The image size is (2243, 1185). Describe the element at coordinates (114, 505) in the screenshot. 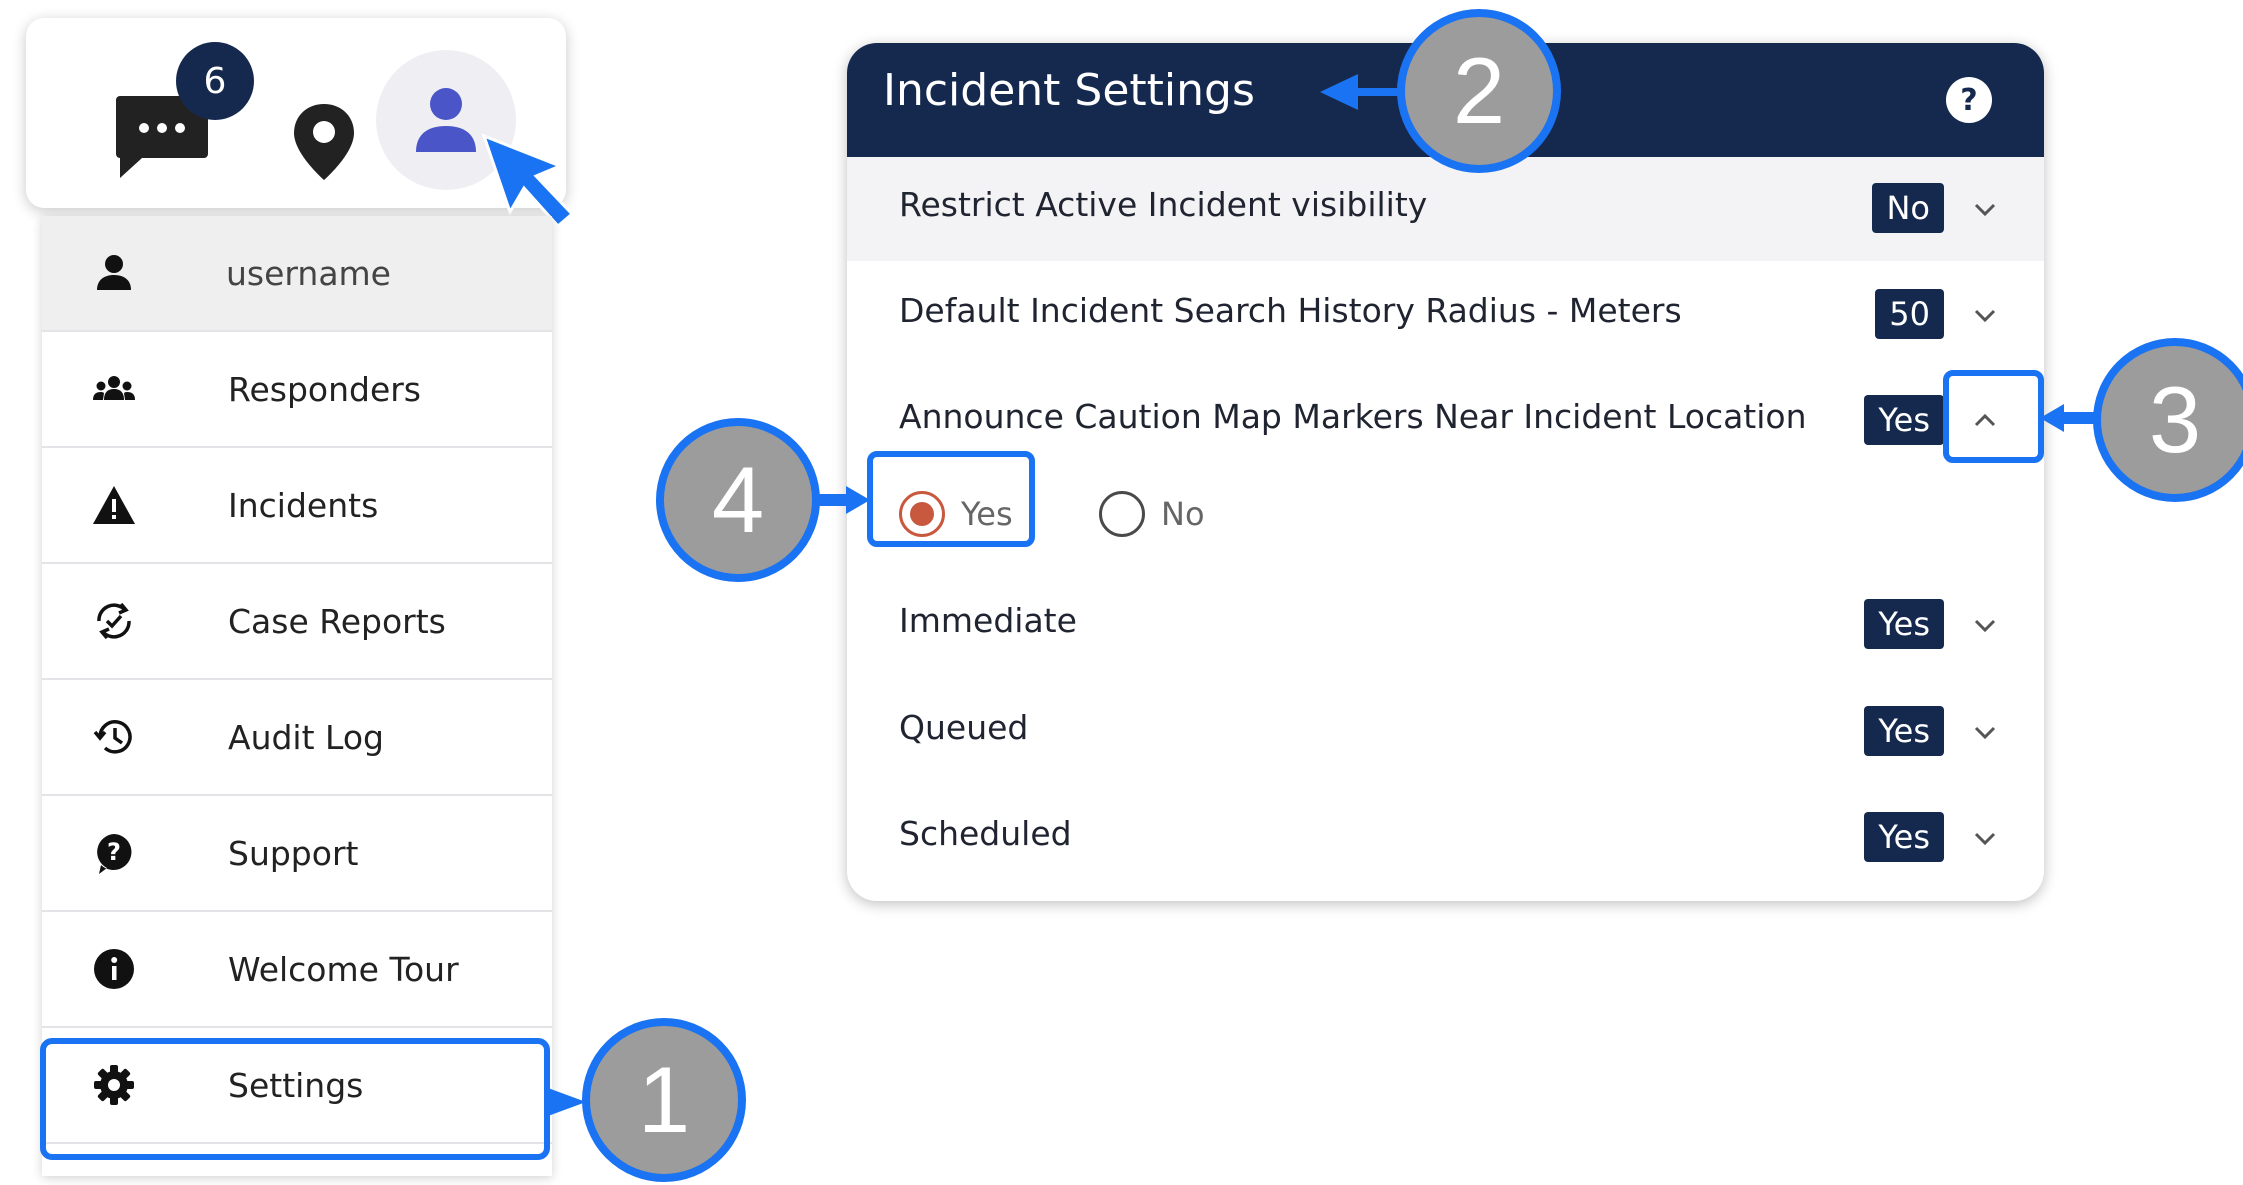

I see `warning-icon` at that location.